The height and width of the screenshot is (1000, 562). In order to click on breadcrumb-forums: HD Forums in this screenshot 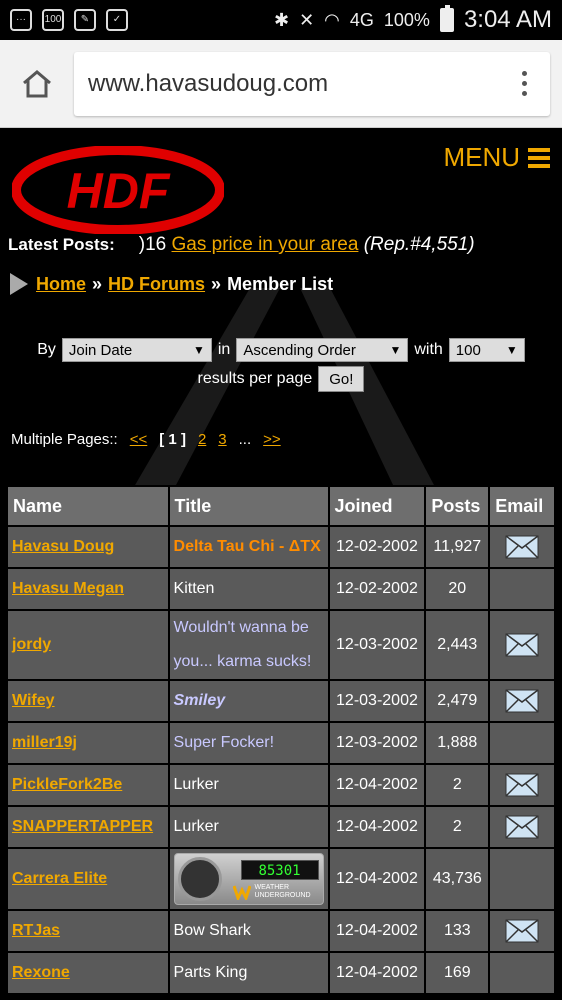, I will do `click(156, 284)`.